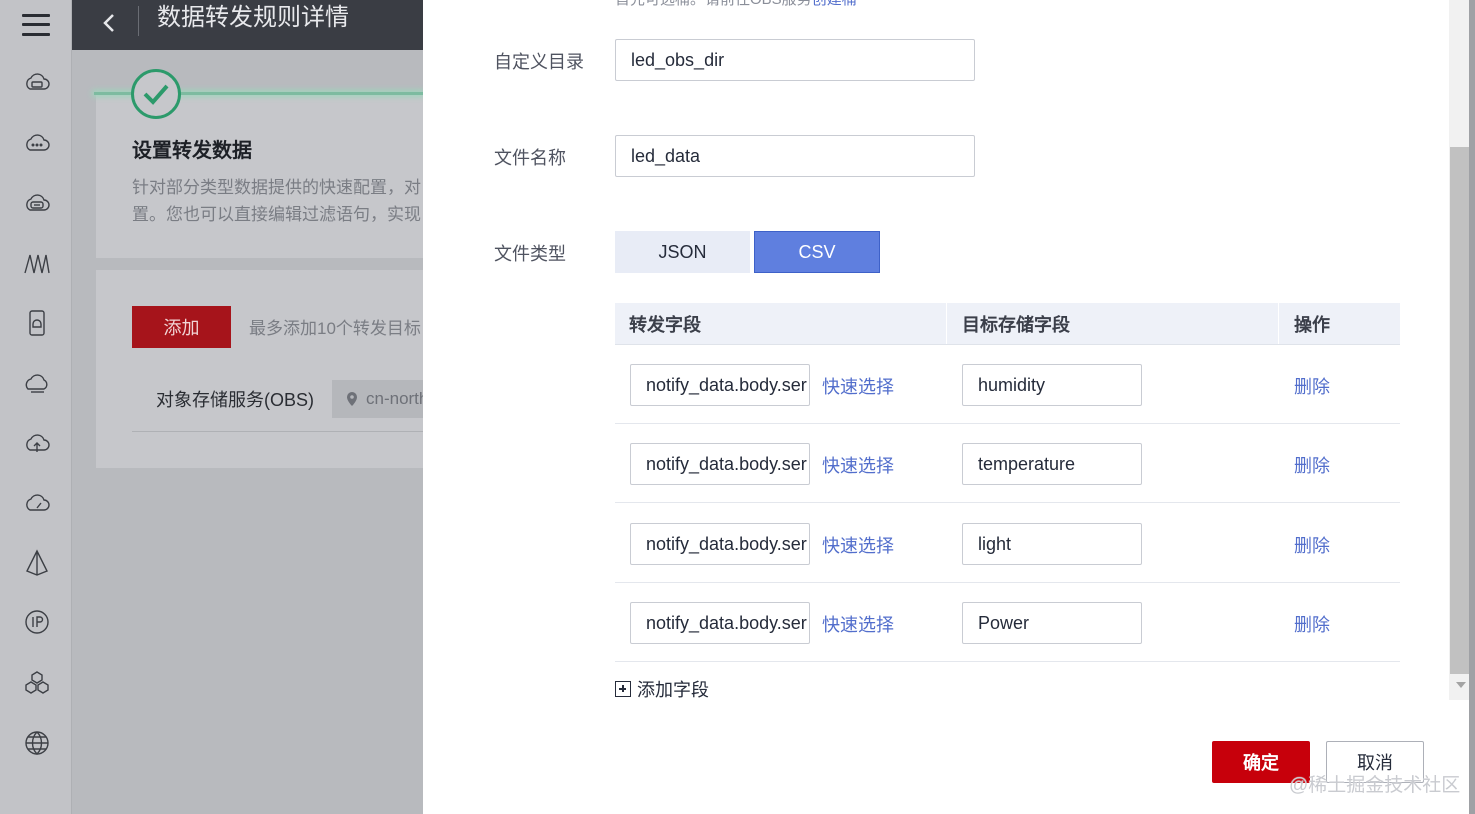 This screenshot has width=1475, height=814. What do you see at coordinates (736, 4) in the screenshot?
I see `bucket-hint: 首先可选桶。请前往OBS服务创建桶` at bounding box center [736, 4].